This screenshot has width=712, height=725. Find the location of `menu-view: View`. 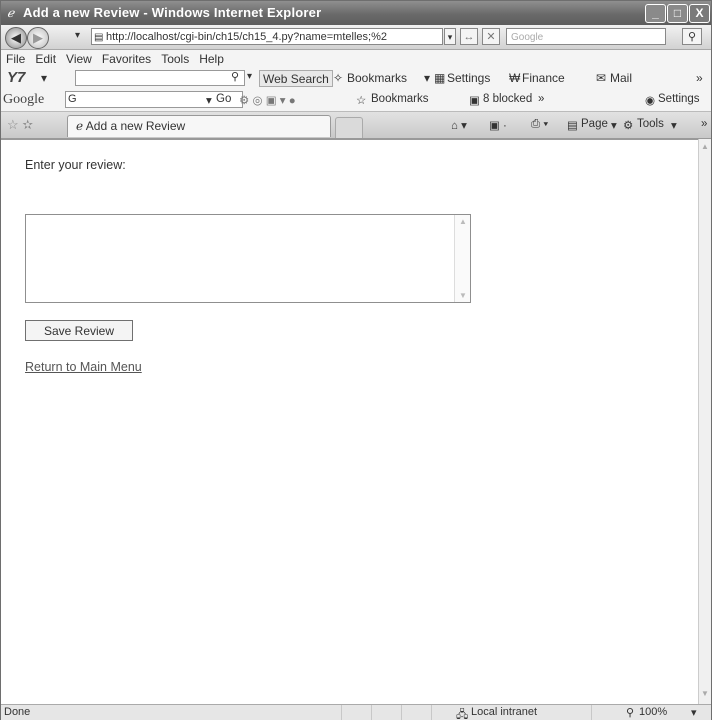

menu-view: View is located at coordinates (79, 58).